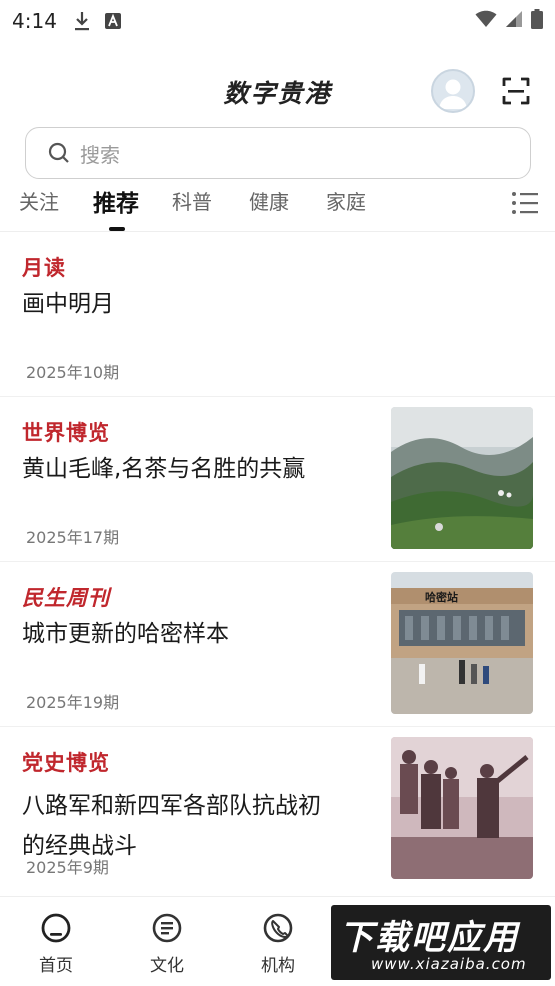 The image size is (555, 986). I want to click on tea-mountain-image, so click(462, 478).